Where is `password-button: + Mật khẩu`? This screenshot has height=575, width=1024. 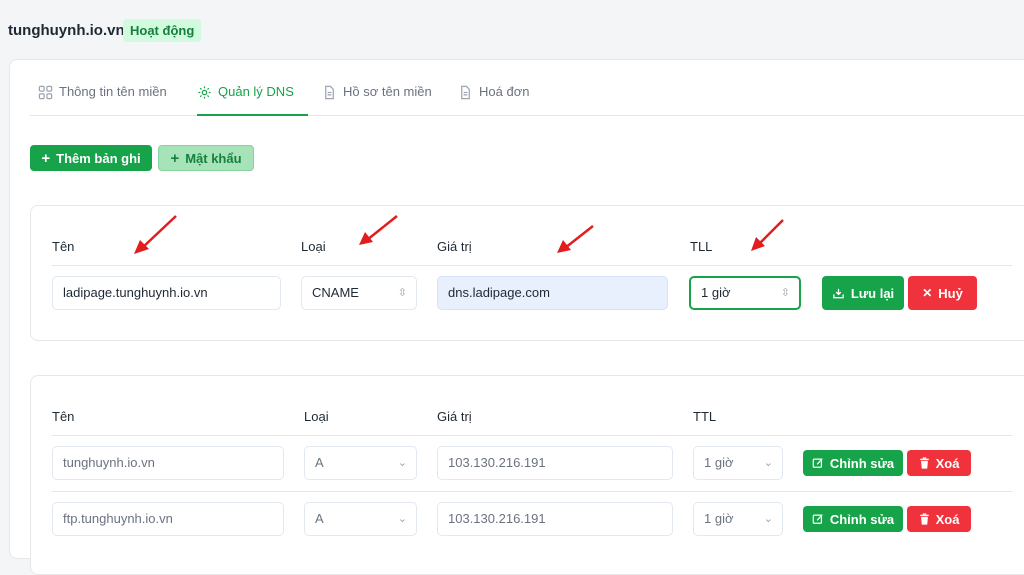
password-button: + Mật khẩu is located at coordinates (206, 158).